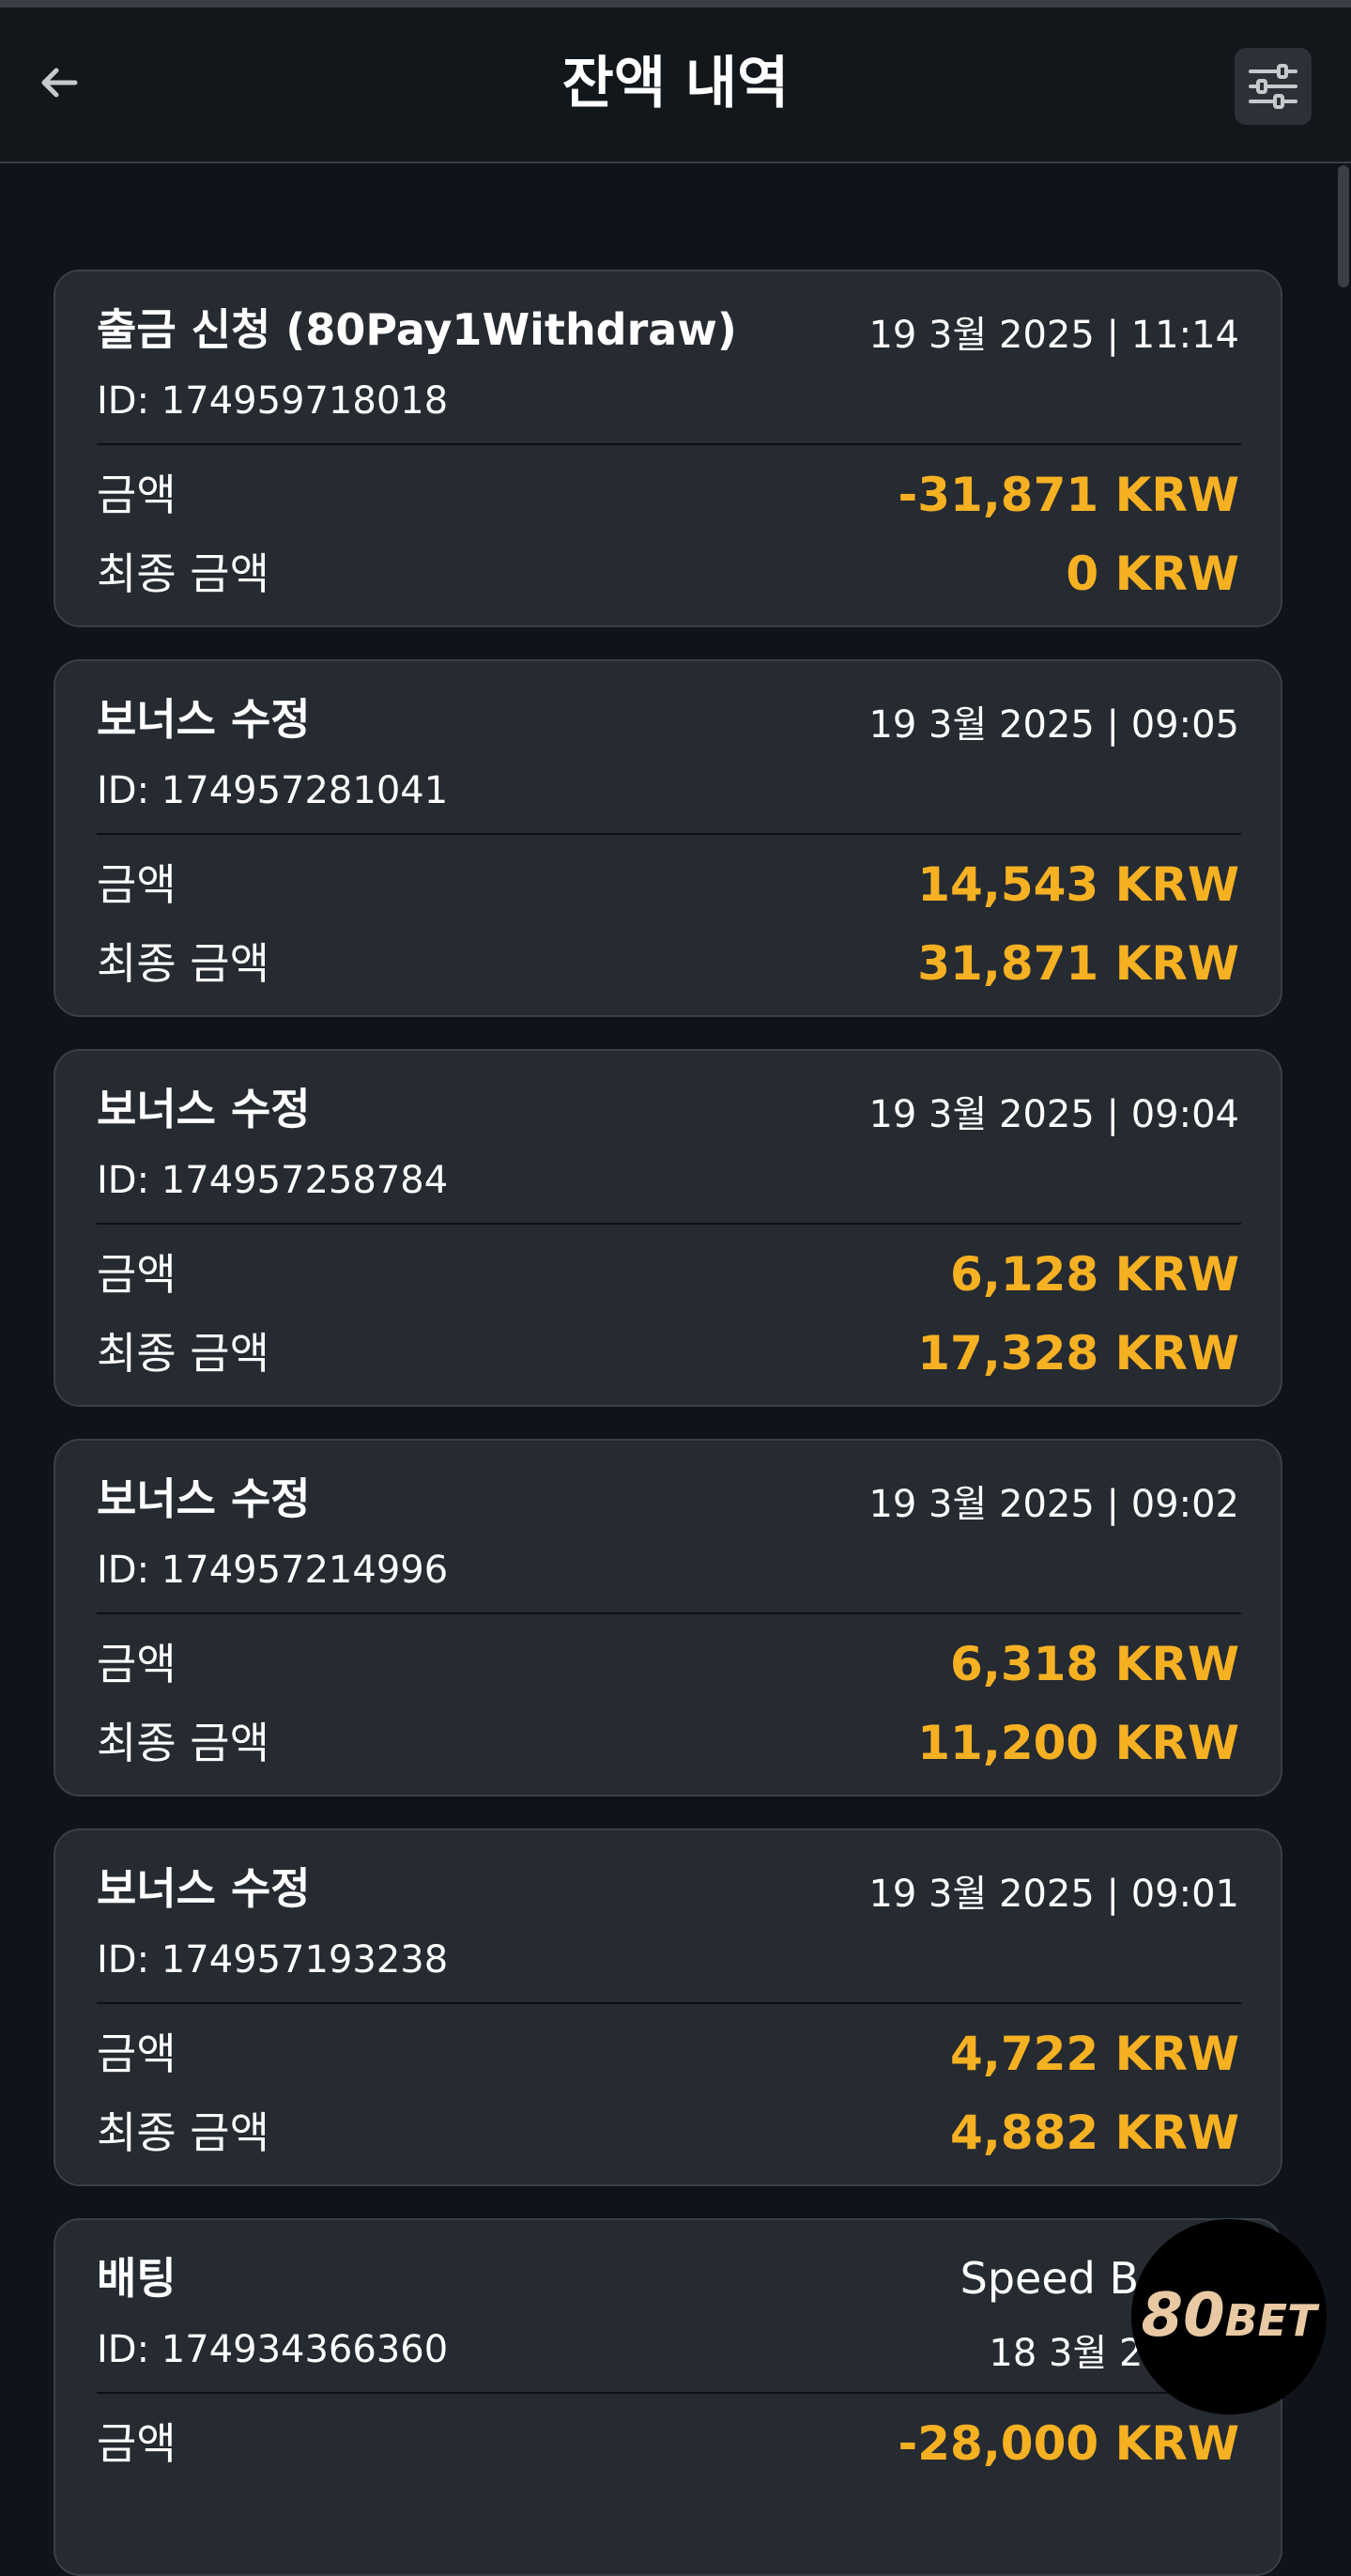  What do you see at coordinates (273, 2349) in the screenshot?
I see `transaction-id: ID: 174934366360` at bounding box center [273, 2349].